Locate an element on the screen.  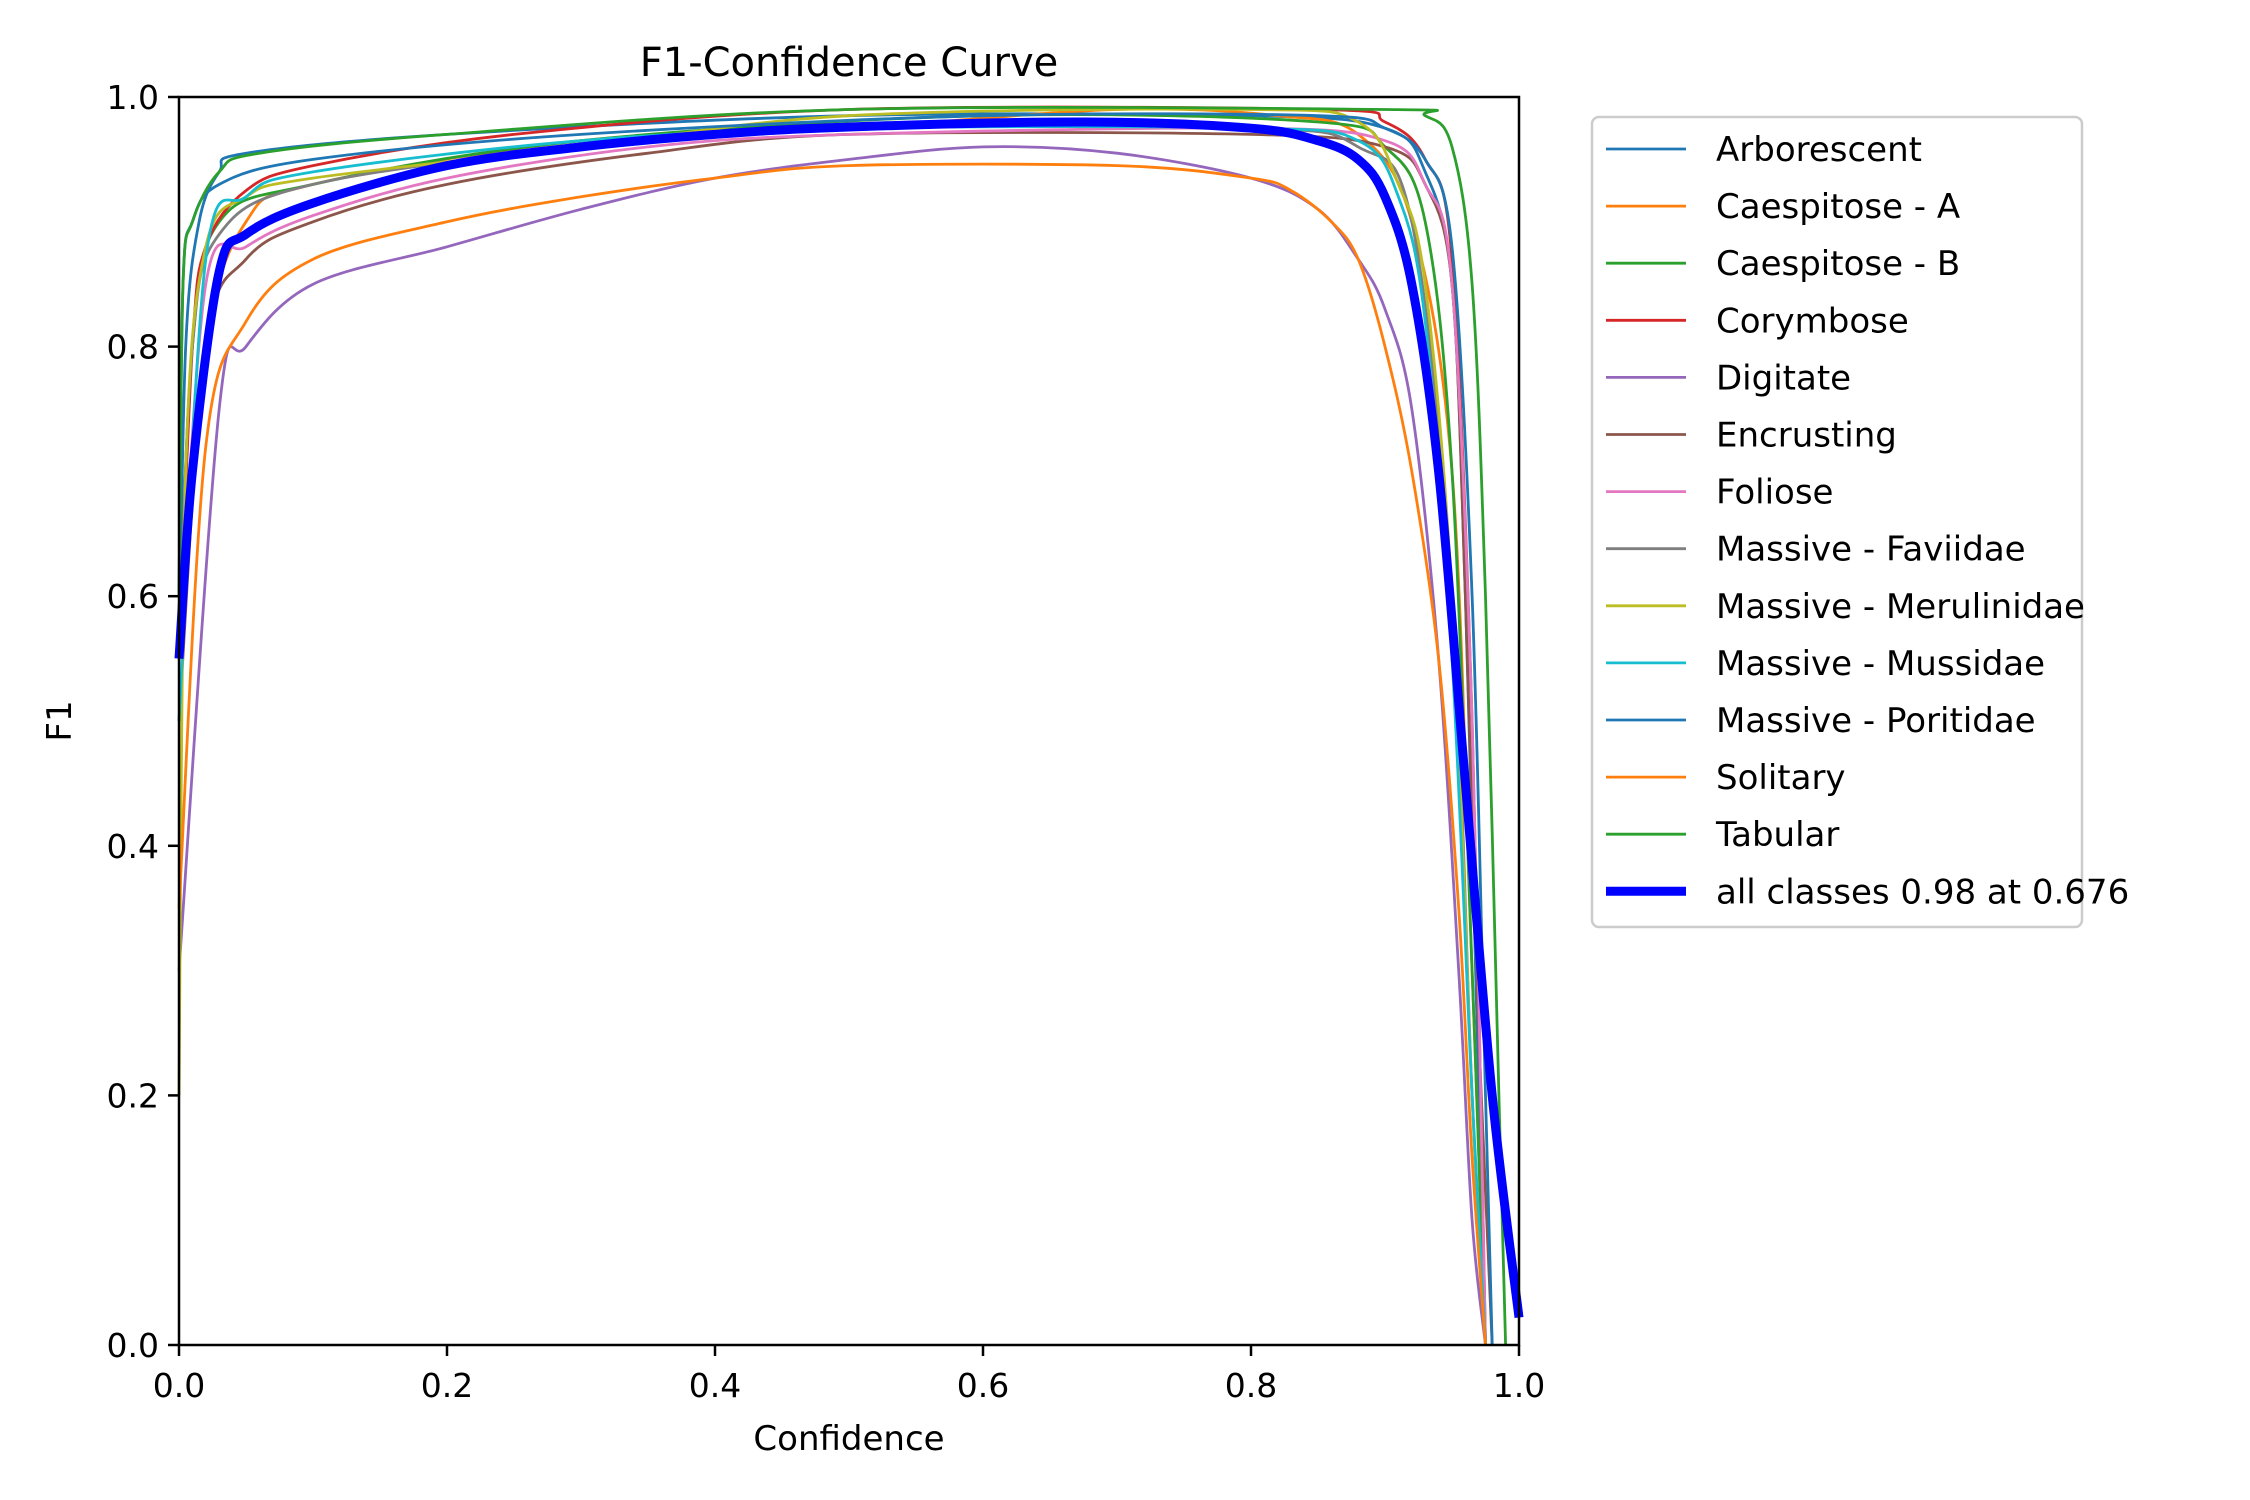
legend-label: Arborescent is located at coordinates (1819, 150).